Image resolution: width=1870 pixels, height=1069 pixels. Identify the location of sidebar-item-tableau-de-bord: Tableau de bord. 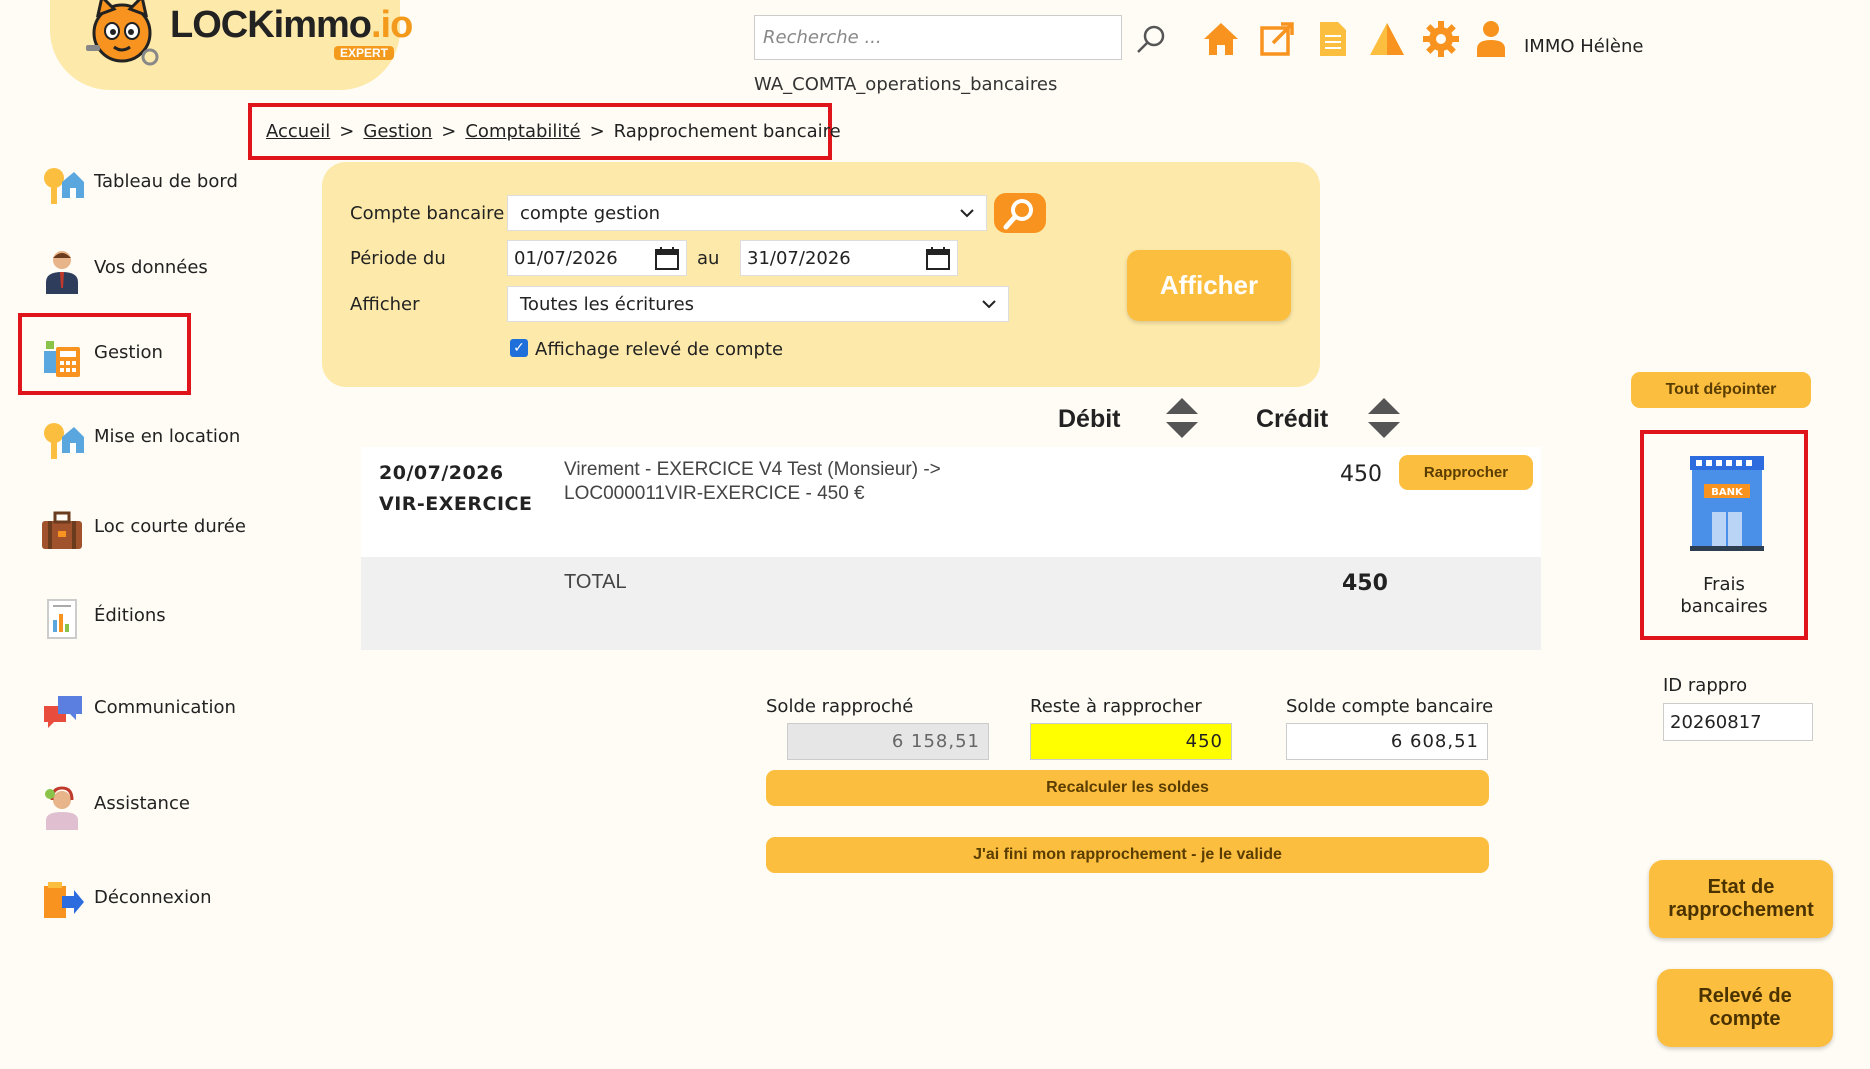
(139, 185).